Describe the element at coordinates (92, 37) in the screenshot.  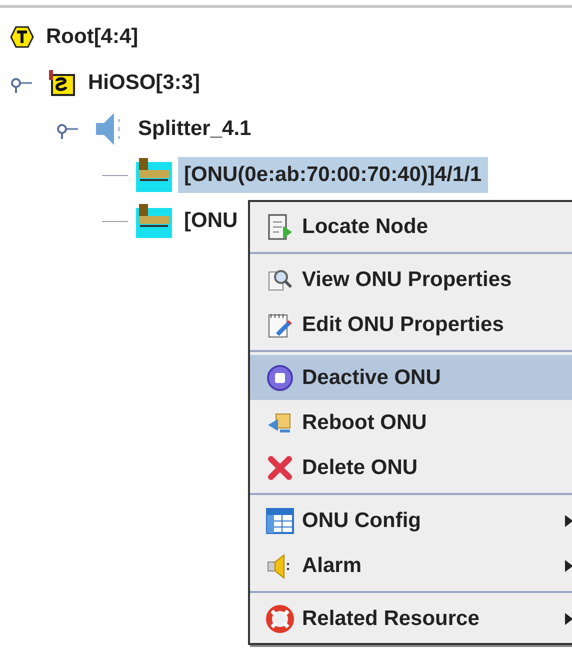
I see `tree-node-label: Root[4:4]` at that location.